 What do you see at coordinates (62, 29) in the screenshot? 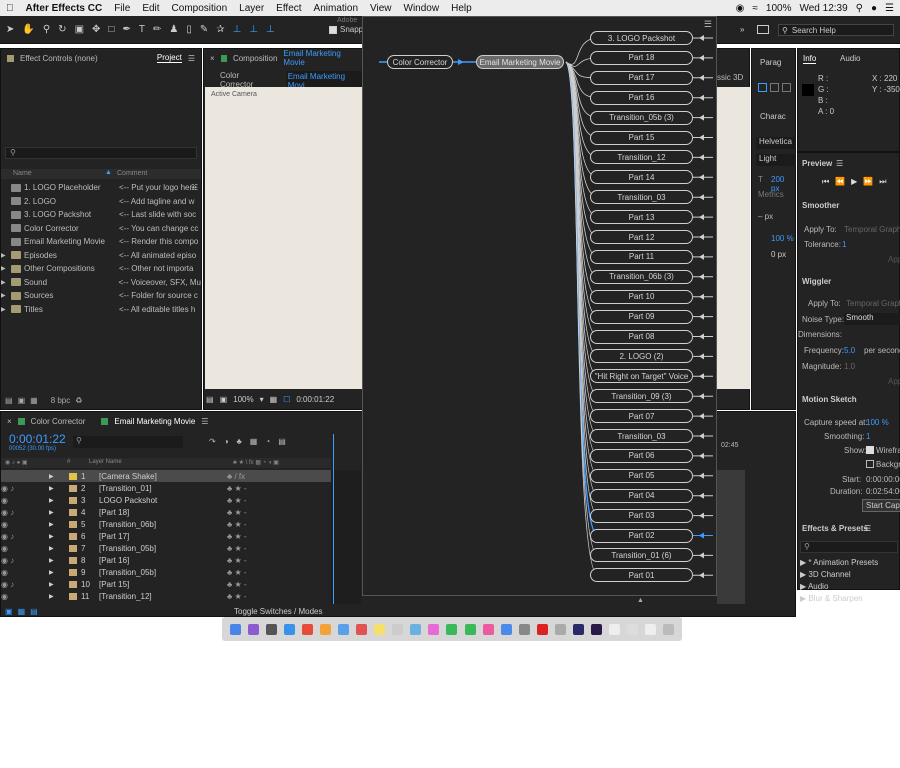
I see `rotate-tool-icon: ↻` at bounding box center [62, 29].